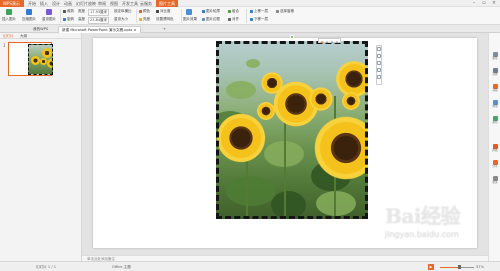  Describe the element at coordinates (190, 19) in the screenshot. I see `picture-effects-button: 图片效果` at that location.